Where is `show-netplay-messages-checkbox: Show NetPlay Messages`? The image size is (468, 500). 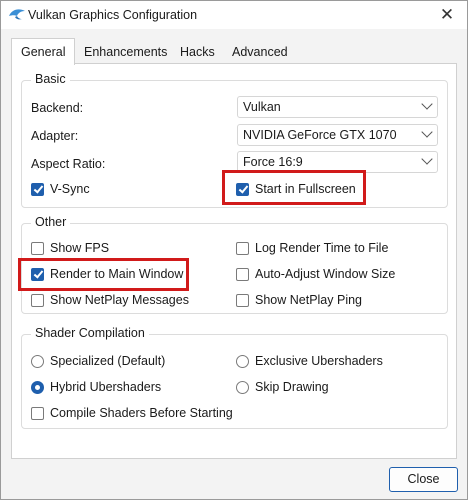 show-netplay-messages-checkbox: Show NetPlay Messages is located at coordinates (110, 300).